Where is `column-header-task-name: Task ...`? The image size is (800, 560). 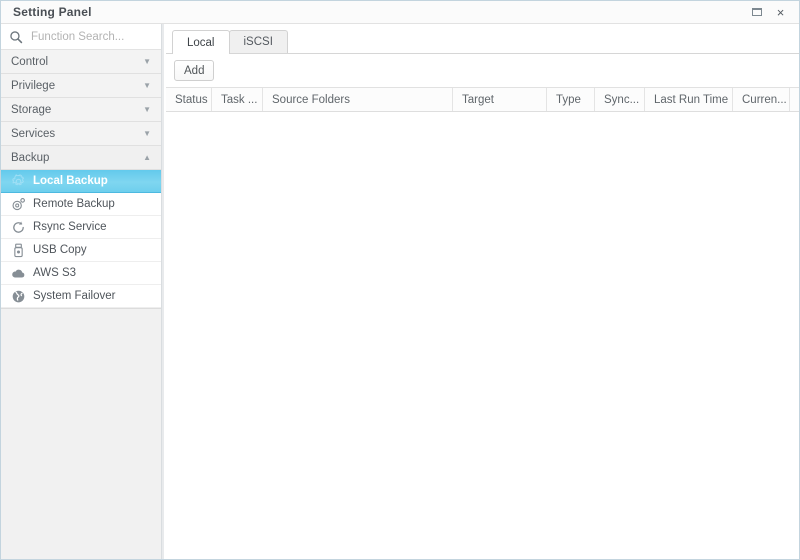
column-header-task-name: Task ... is located at coordinates (237, 99).